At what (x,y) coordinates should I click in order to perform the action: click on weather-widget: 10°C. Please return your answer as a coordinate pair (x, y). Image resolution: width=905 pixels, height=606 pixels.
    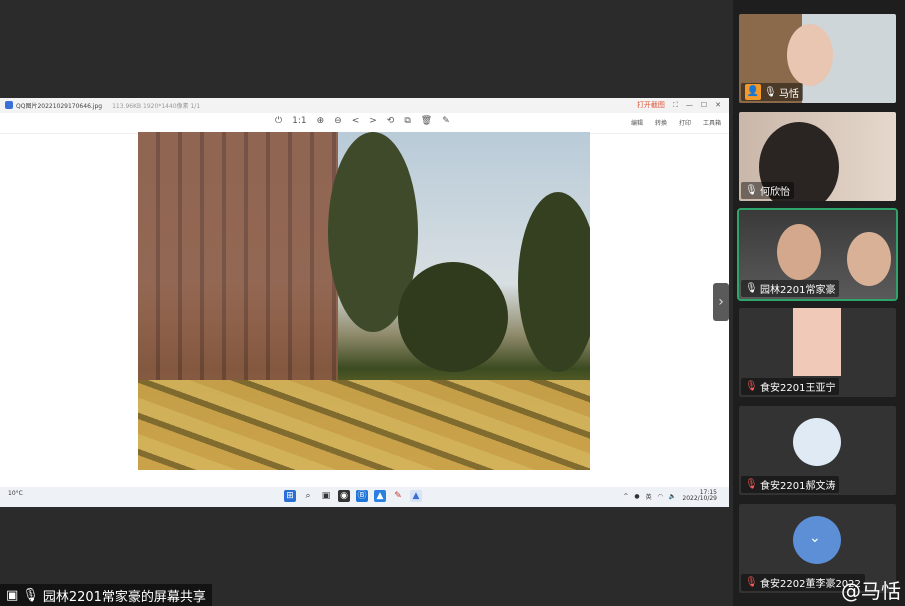
    Looking at the image, I should click on (15, 494).